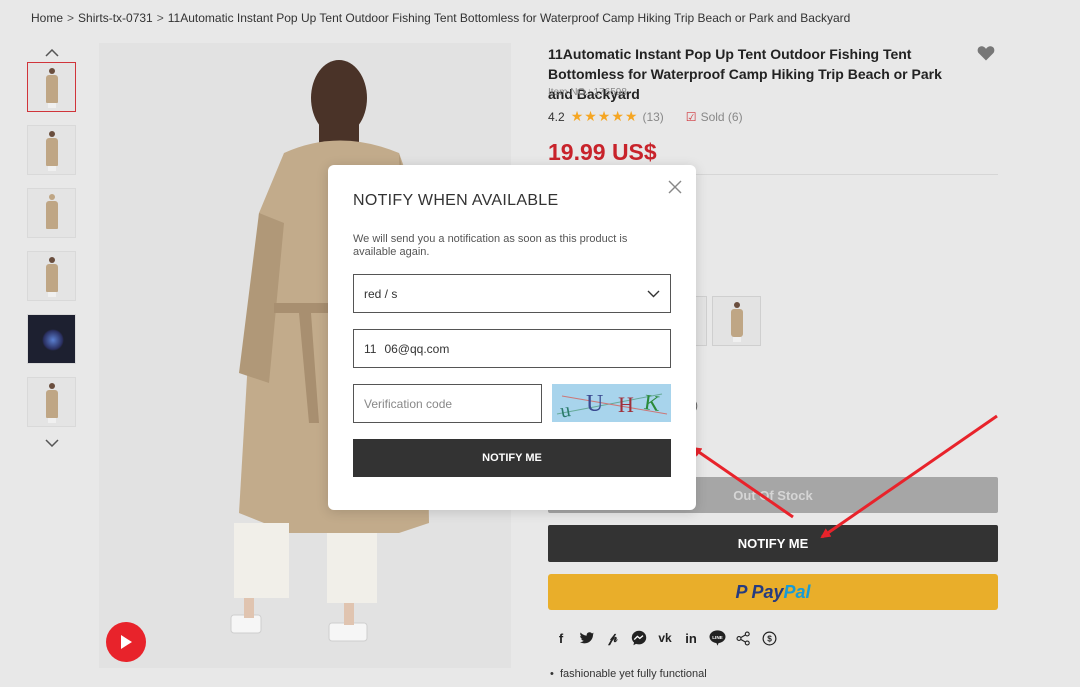 This screenshot has height=687, width=1080. What do you see at coordinates (633, 674) in the screenshot?
I see `feature-text: fashionable yet fully functional` at bounding box center [633, 674].